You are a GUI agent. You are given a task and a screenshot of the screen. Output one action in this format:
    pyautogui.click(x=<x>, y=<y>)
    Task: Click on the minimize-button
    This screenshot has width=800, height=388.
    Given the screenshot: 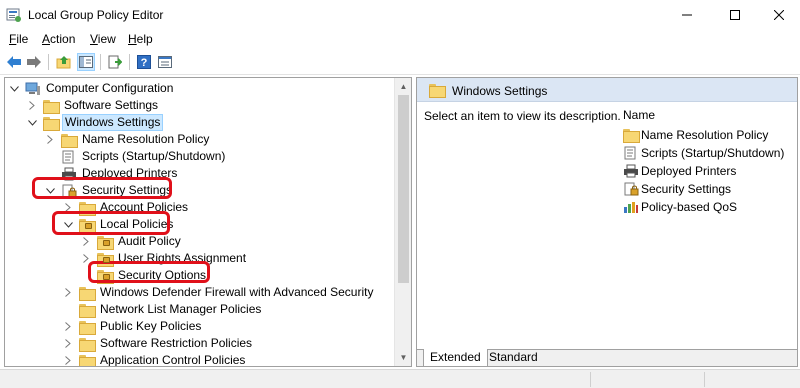 What is the action you would take?
    pyautogui.click(x=687, y=15)
    